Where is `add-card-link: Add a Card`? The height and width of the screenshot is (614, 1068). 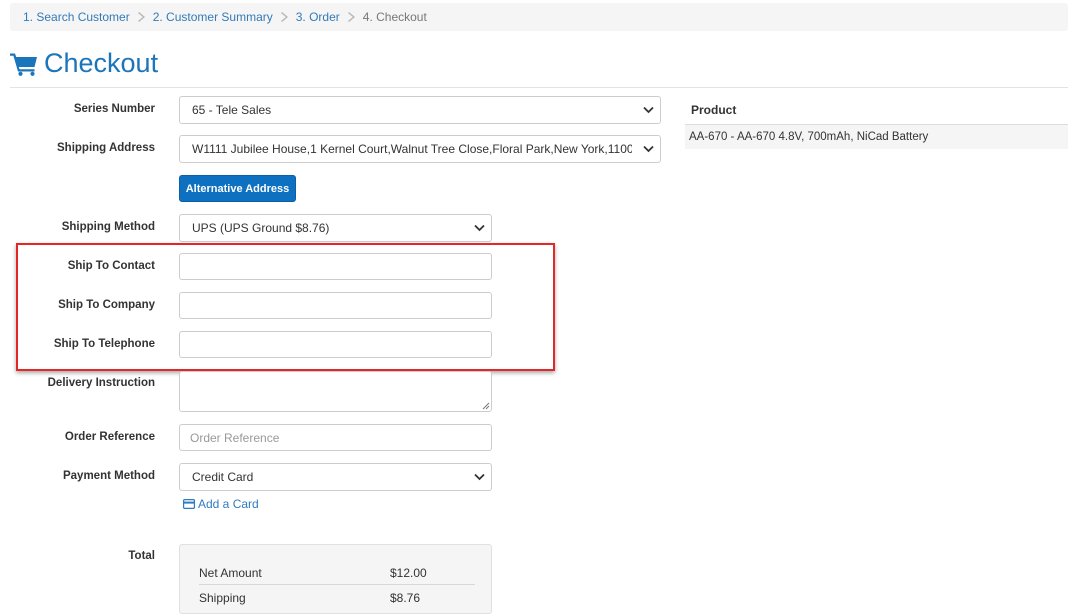 add-card-link: Add a Card is located at coordinates (221, 504).